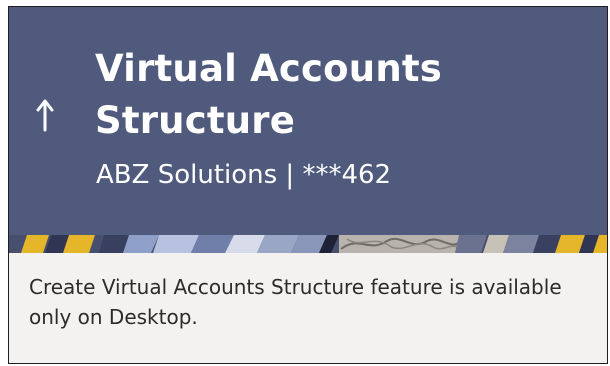  What do you see at coordinates (244, 175) in the screenshot?
I see `account-subtitle: ABZ Solutions | ***462` at bounding box center [244, 175].